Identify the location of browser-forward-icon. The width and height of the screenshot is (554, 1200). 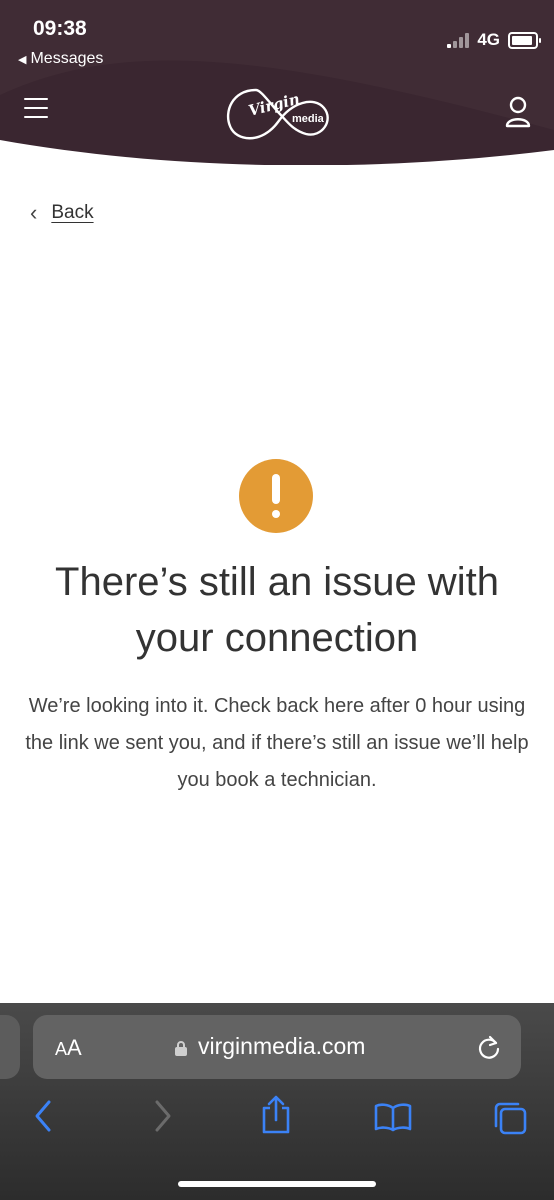
(163, 1116).